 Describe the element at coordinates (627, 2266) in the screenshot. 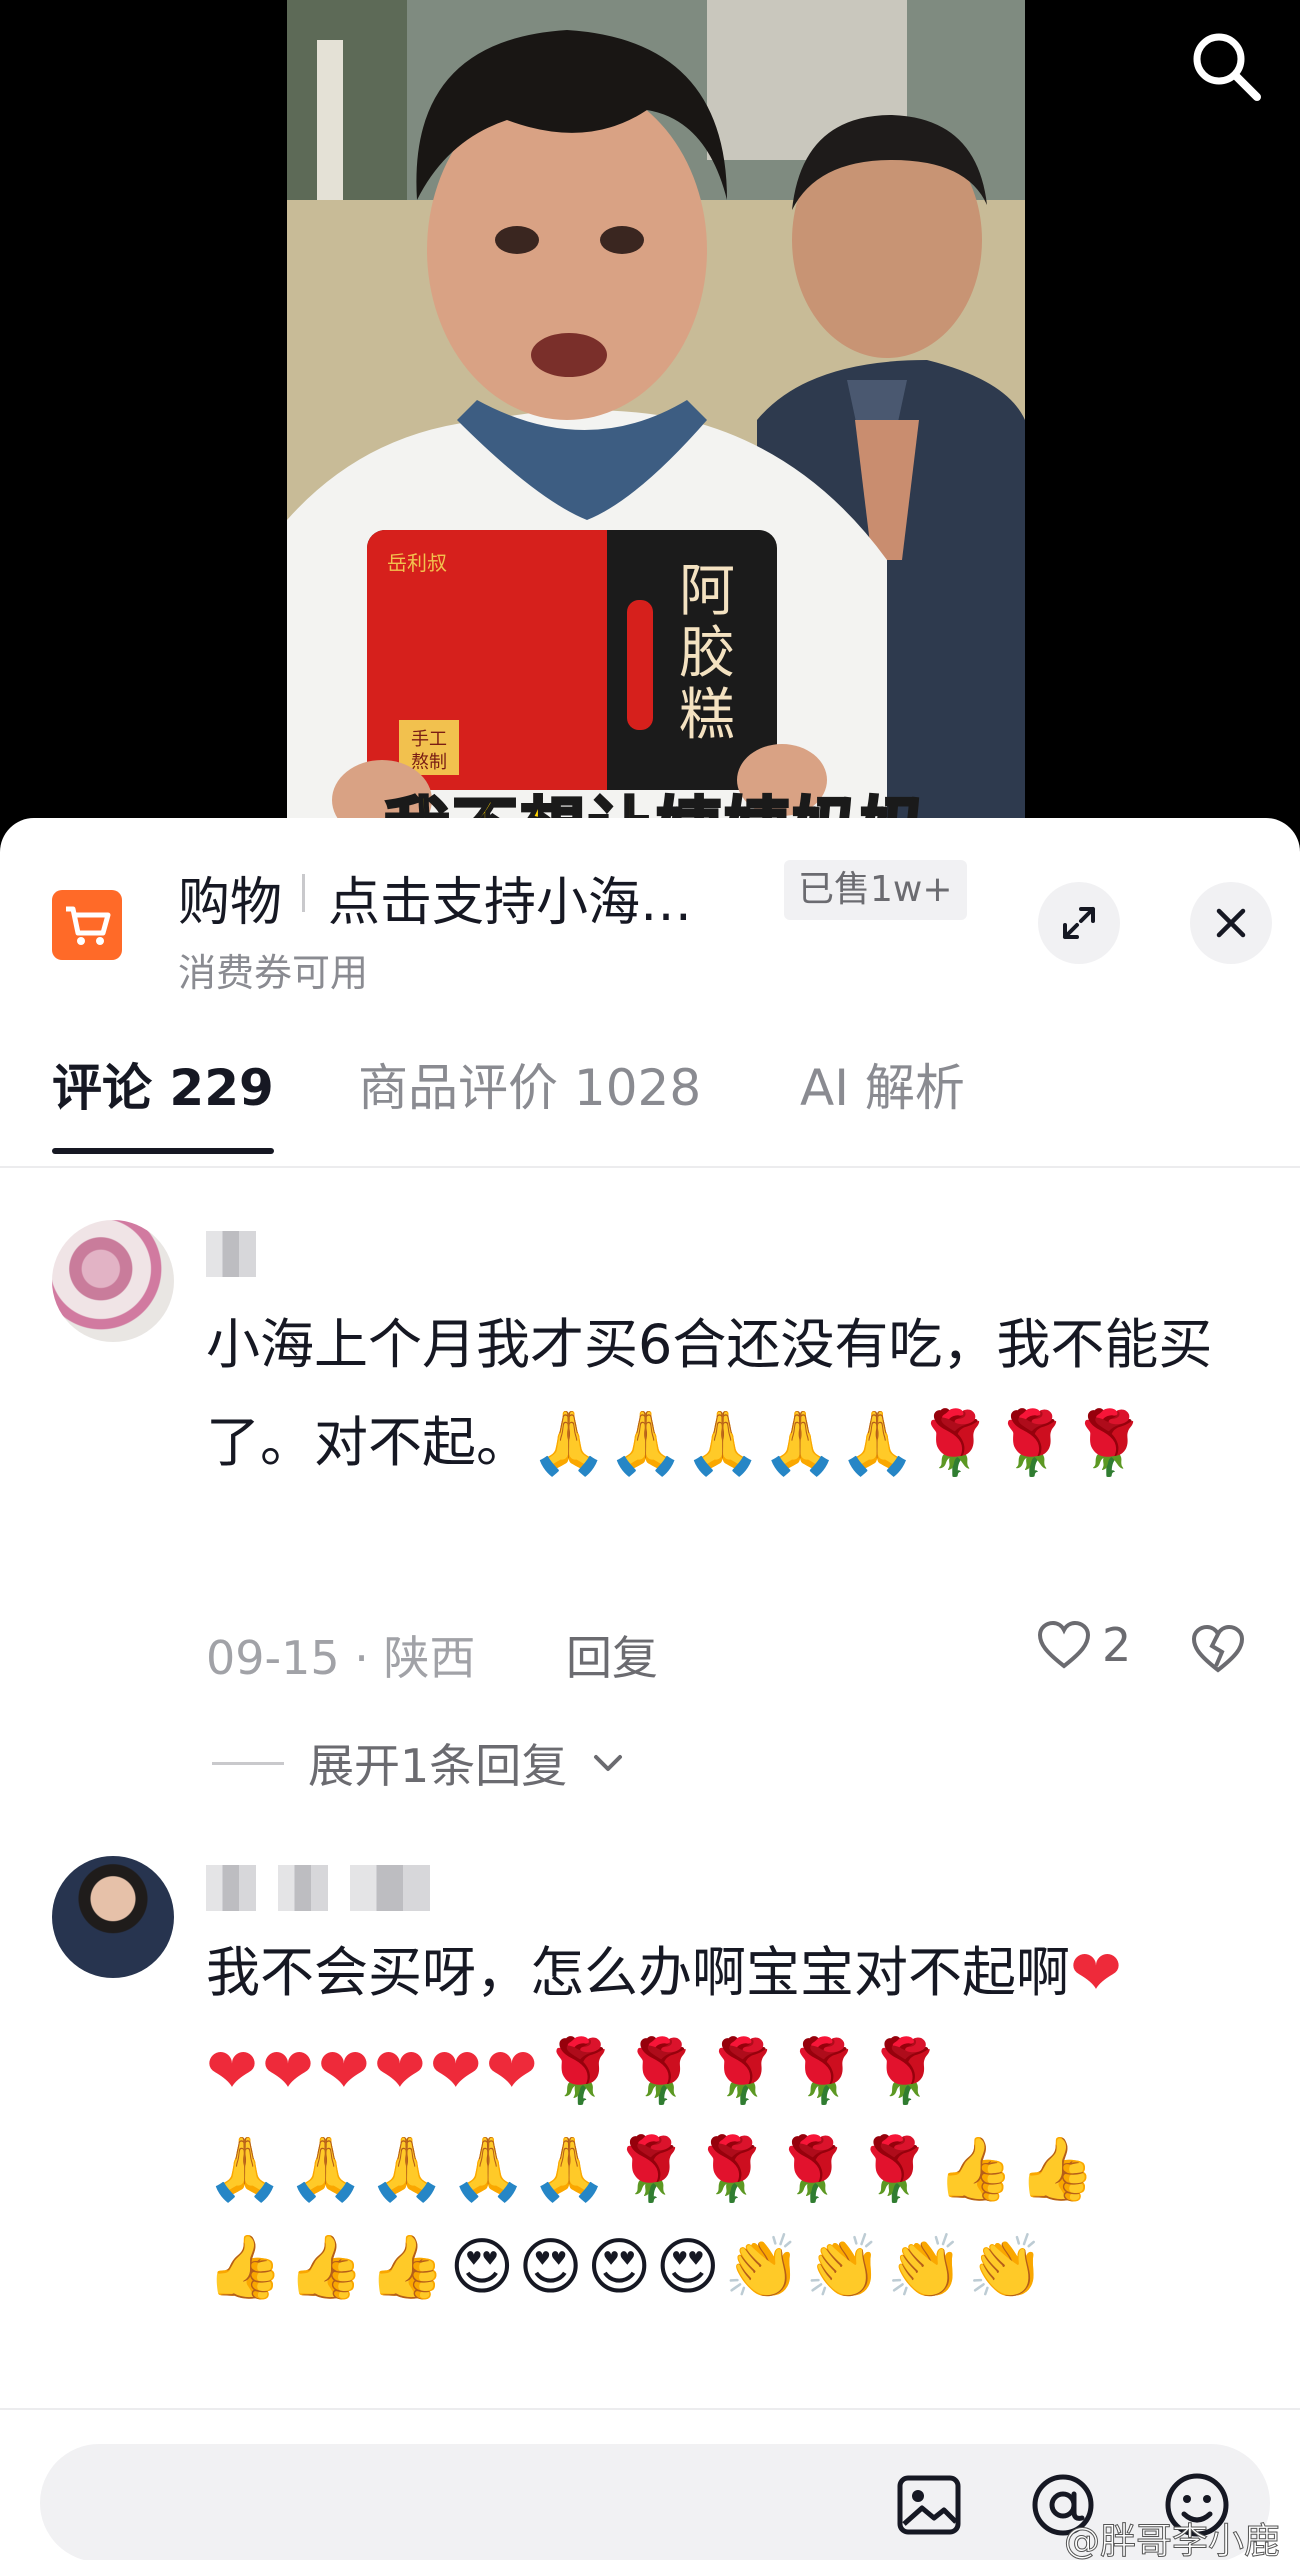

I see `comment-emojis: 👍👍👍😍😍😍😍👏👏👏👏` at that location.